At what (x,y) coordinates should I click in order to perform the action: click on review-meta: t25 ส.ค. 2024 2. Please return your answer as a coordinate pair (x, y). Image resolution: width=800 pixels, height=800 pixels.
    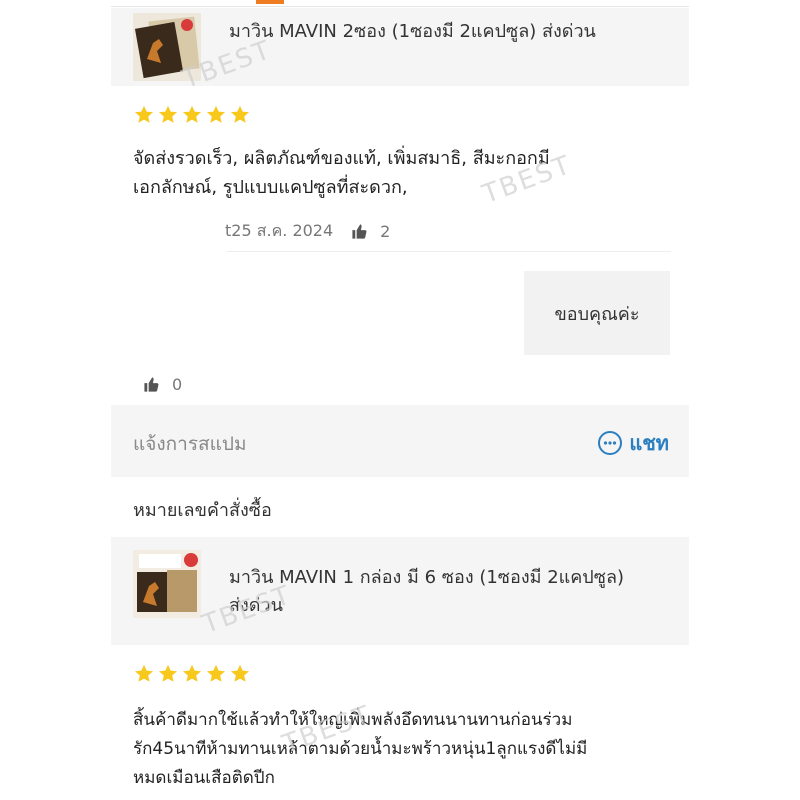
    Looking at the image, I should click on (307, 231).